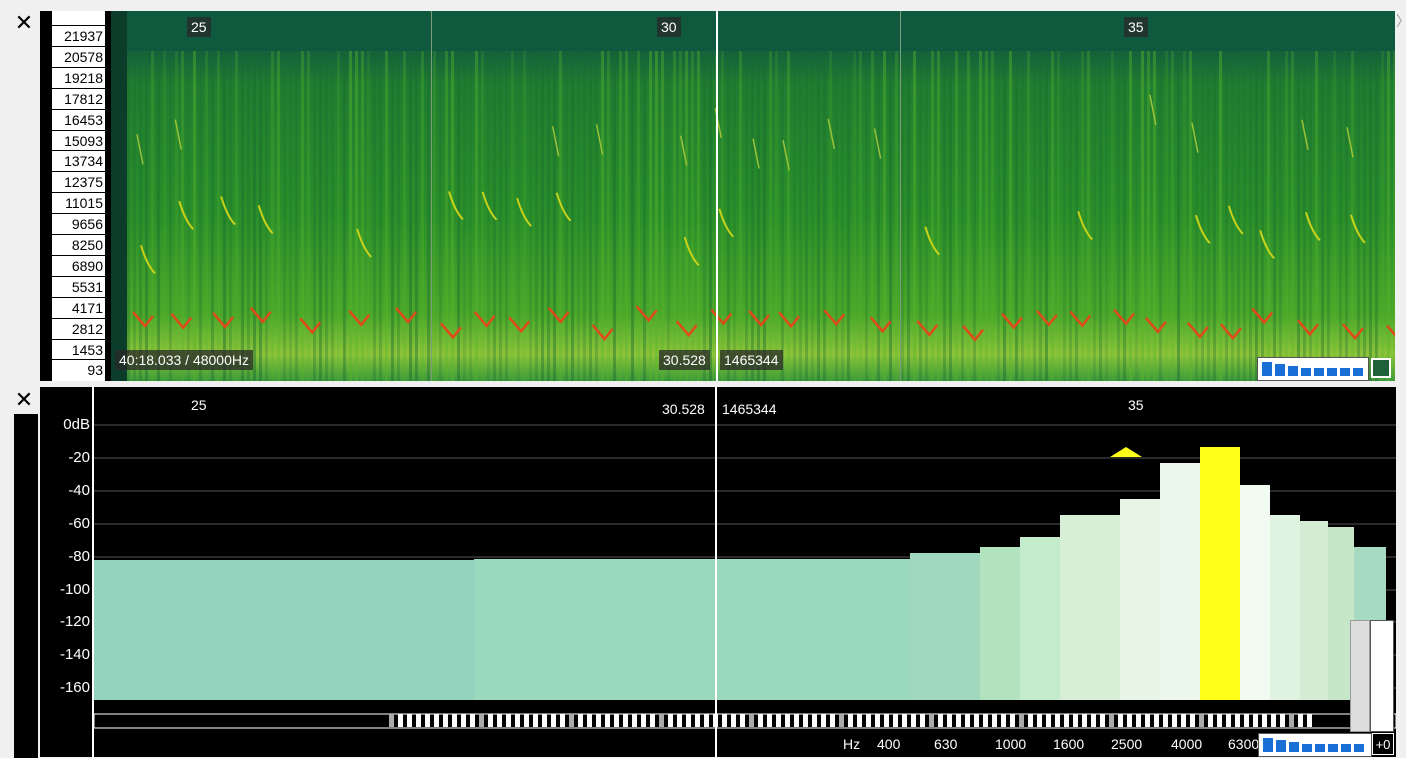 This screenshot has width=1406, height=758. I want to click on frequency-tick: 17812, so click(78, 97).